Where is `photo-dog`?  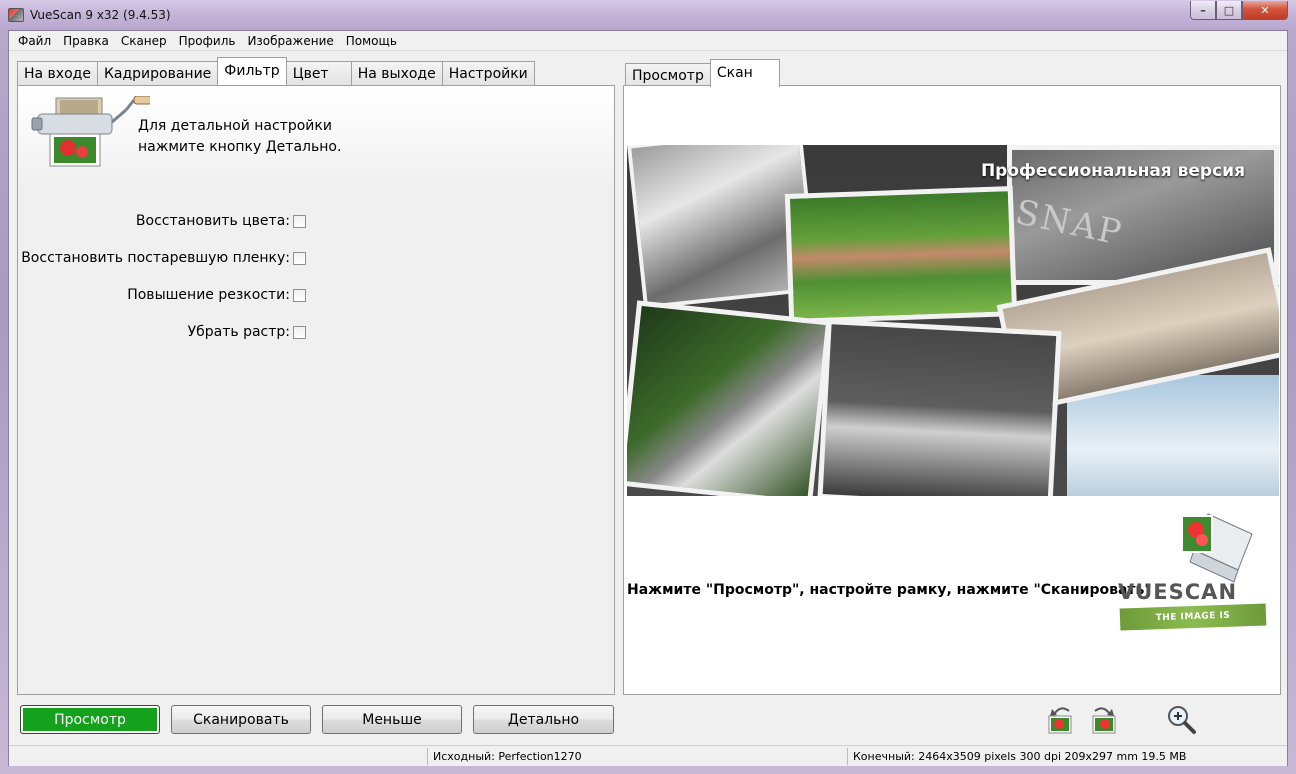
photo-dog is located at coordinates (729, 398).